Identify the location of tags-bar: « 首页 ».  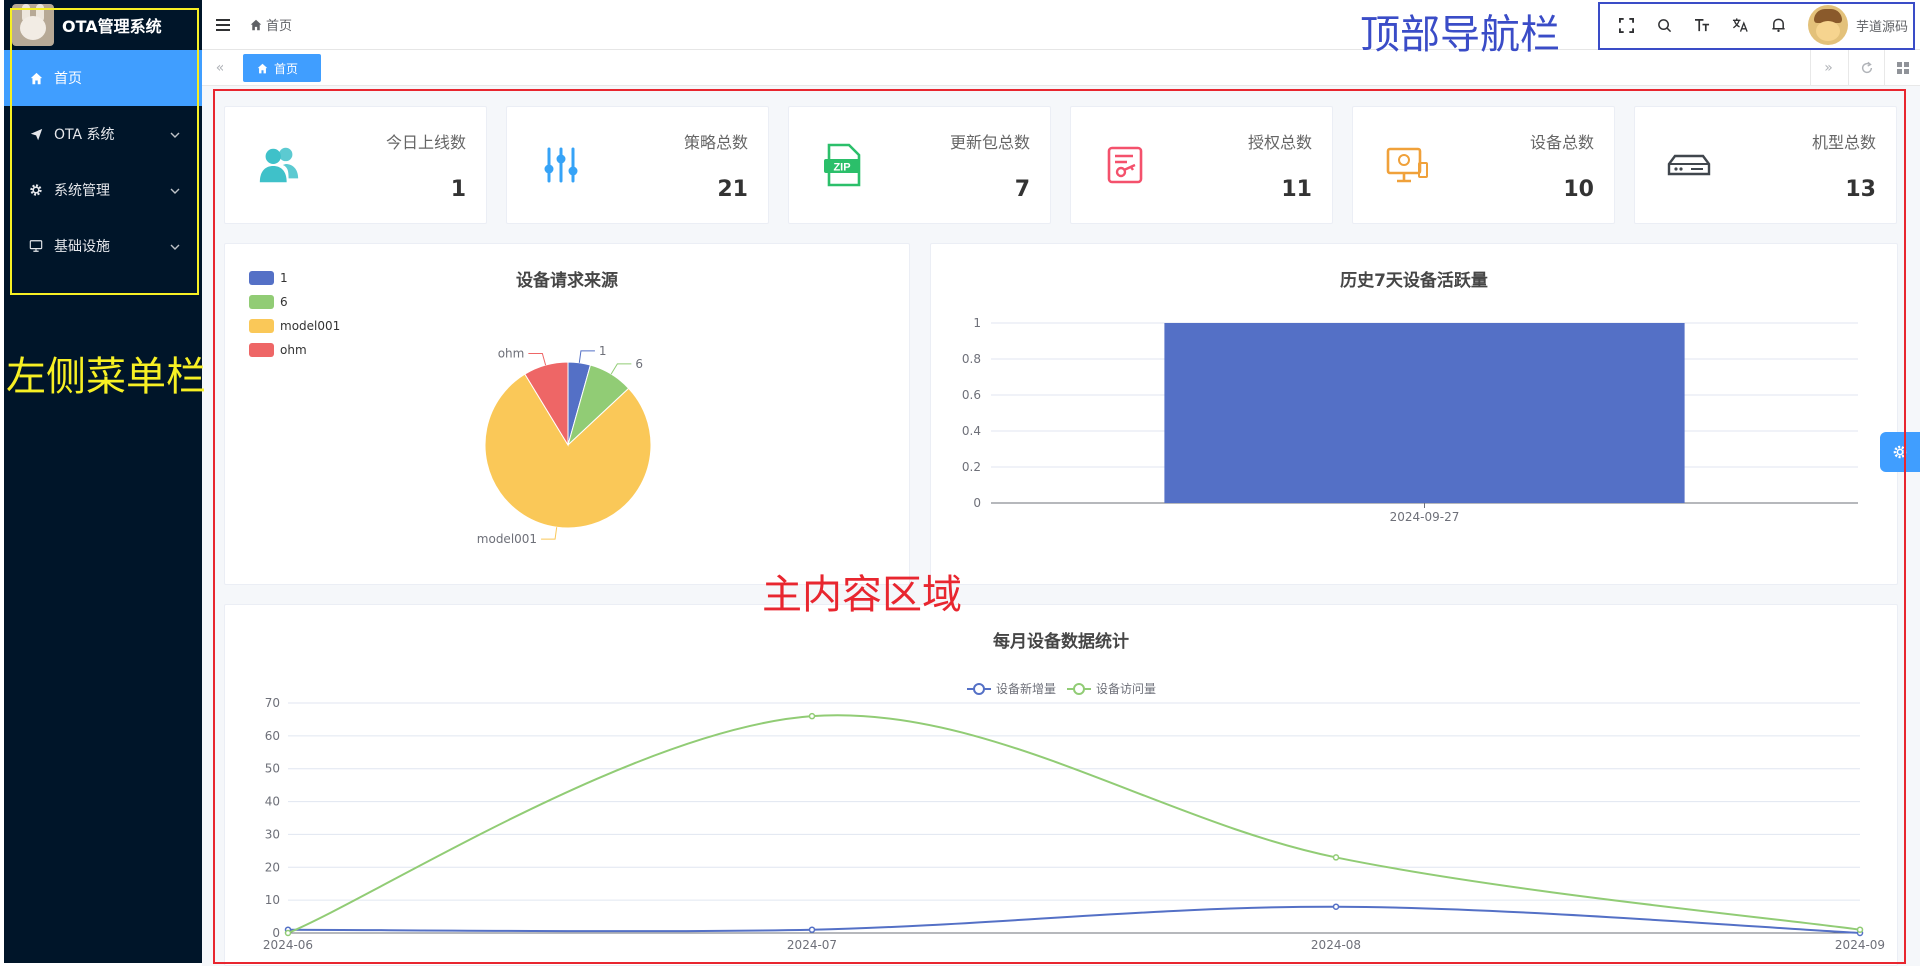
(1061, 68).